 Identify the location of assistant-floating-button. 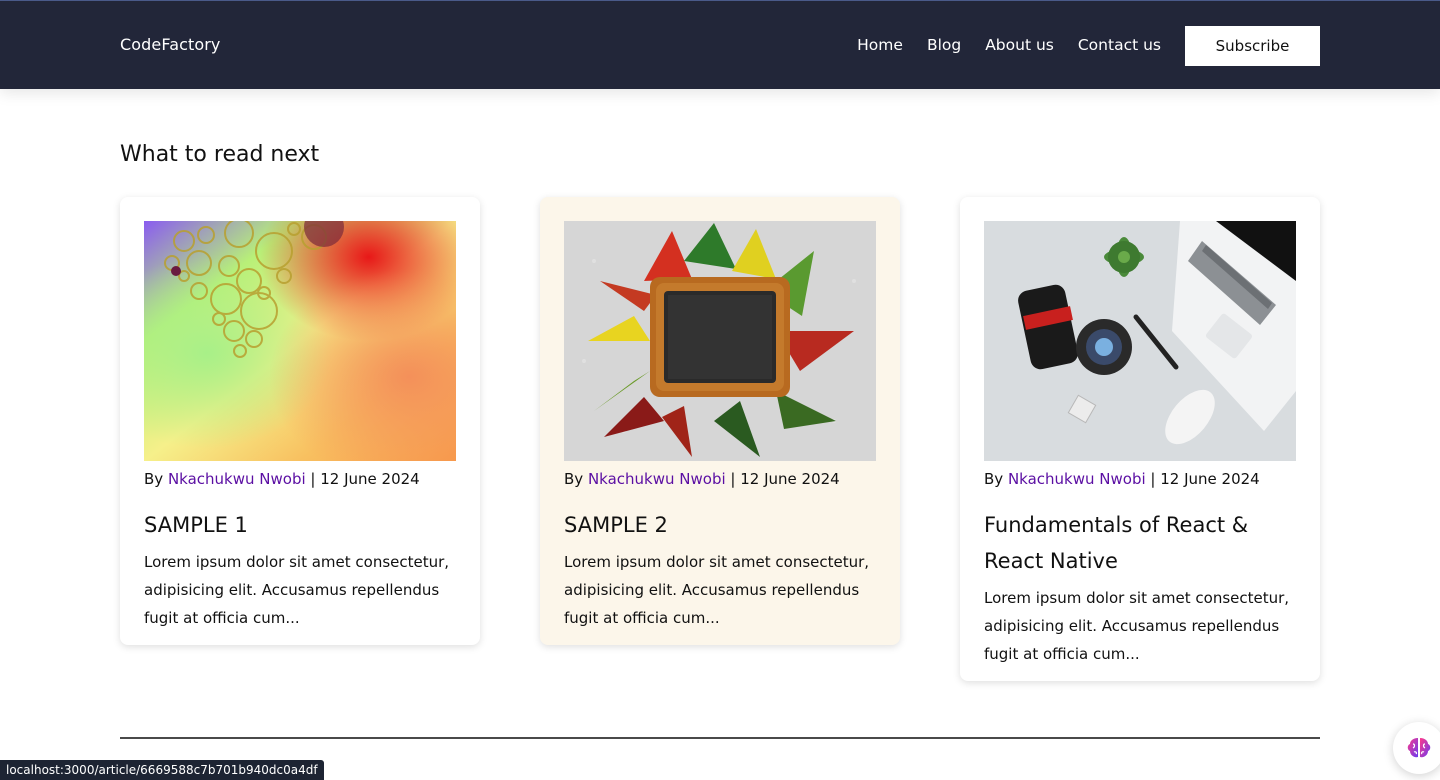
(1416, 748).